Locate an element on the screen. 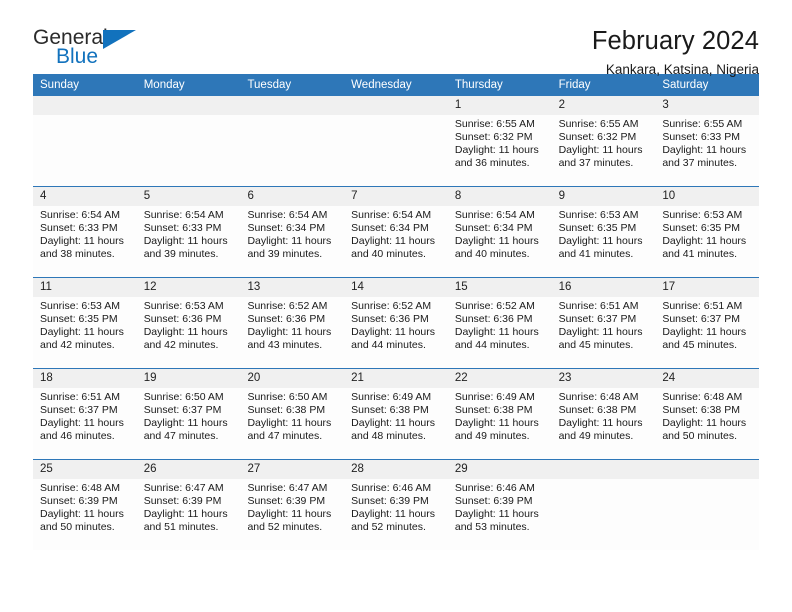 The height and width of the screenshot is (612, 792). day-detail-line: Sunrise: 6:55 AM is located at coordinates (702, 124).